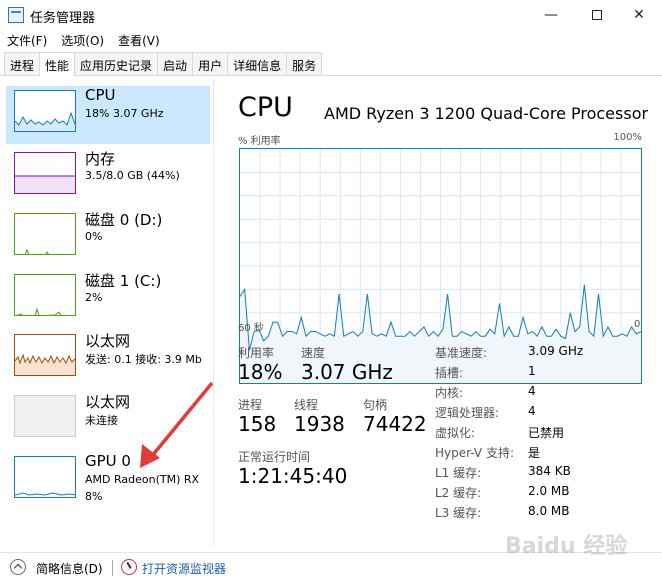  I want to click on processes-value: 158, so click(257, 424).